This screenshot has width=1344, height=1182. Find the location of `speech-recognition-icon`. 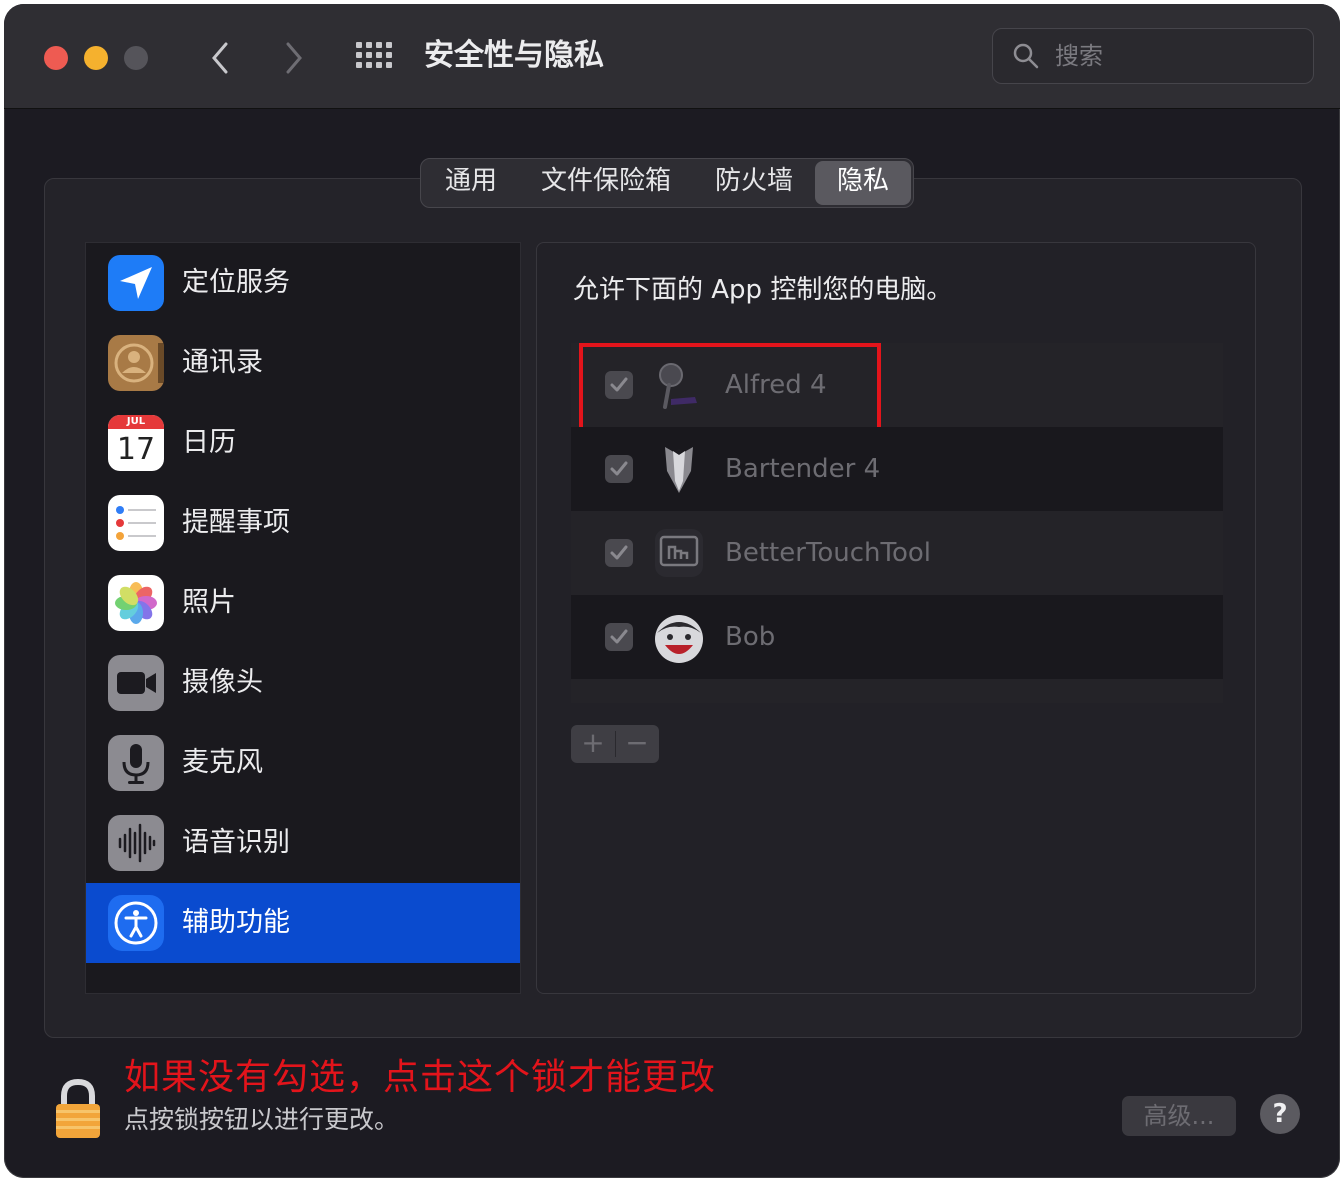

speech-recognition-icon is located at coordinates (136, 843).